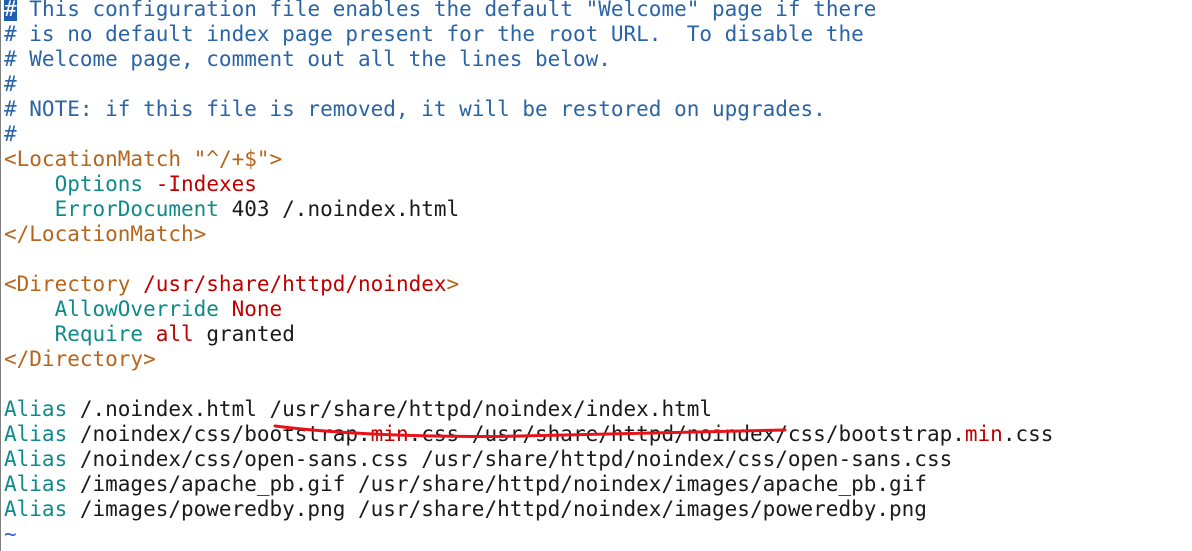  Describe the element at coordinates (136, 209) in the screenshot. I see `code-token: ErrorDocument` at that location.